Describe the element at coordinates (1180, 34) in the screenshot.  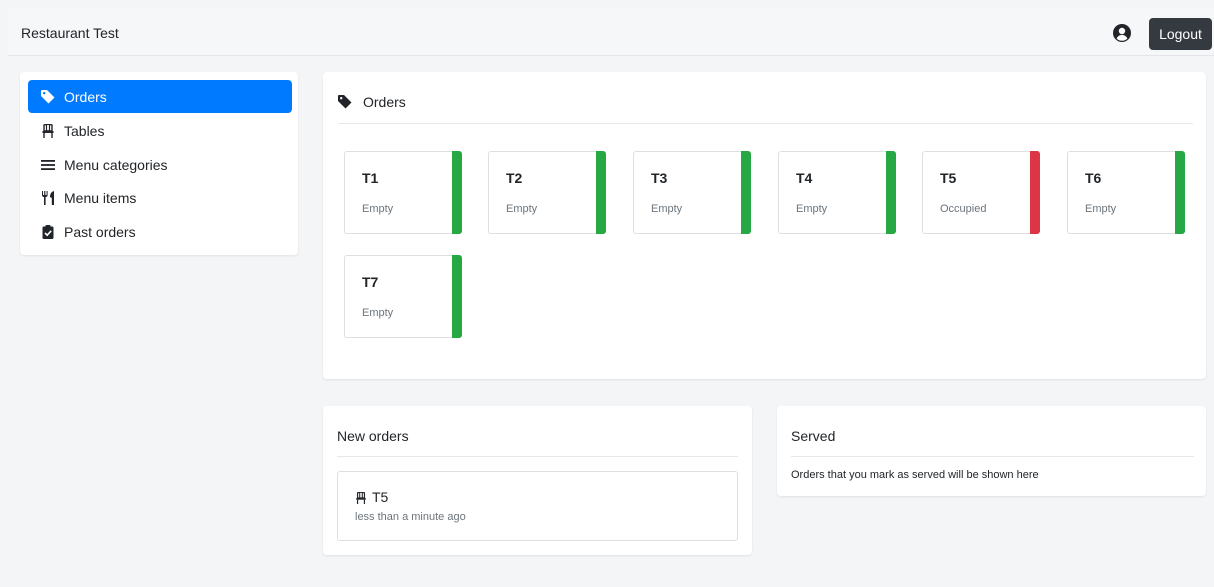
I see `logout-button: Logout` at that location.